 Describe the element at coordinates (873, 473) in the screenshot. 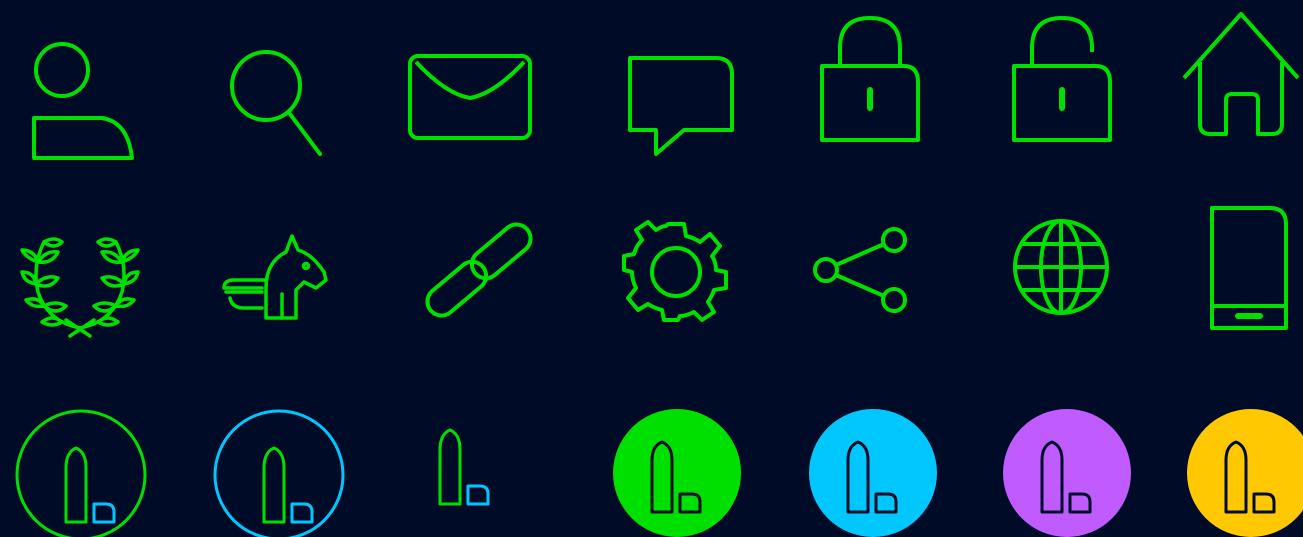

I see `logo-badge-blue` at that location.